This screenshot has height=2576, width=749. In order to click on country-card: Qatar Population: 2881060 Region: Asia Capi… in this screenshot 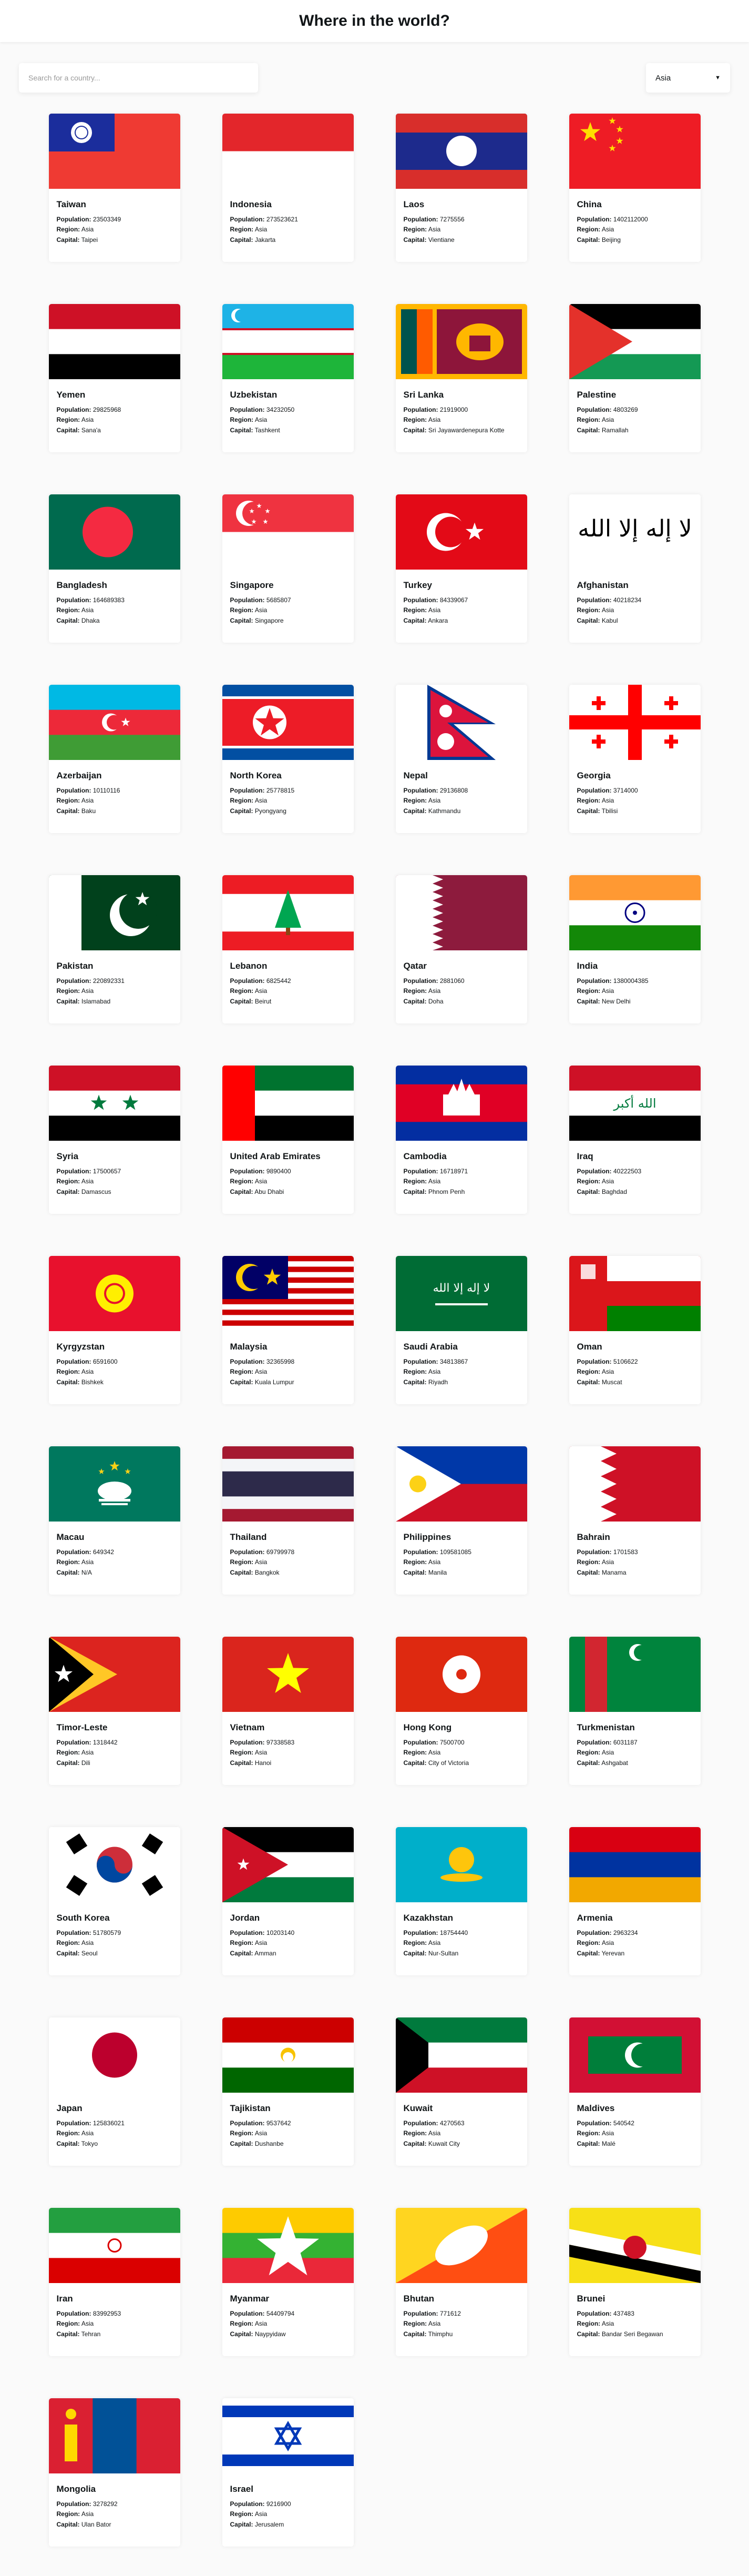, I will do `click(461, 949)`.